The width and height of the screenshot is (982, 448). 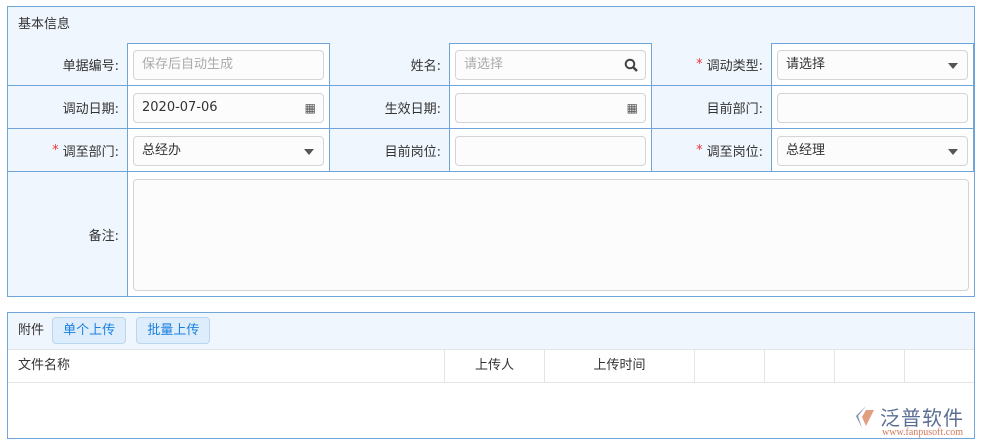 What do you see at coordinates (68, 150) in the screenshot?
I see `target-dept-label: * 调至部门:` at bounding box center [68, 150].